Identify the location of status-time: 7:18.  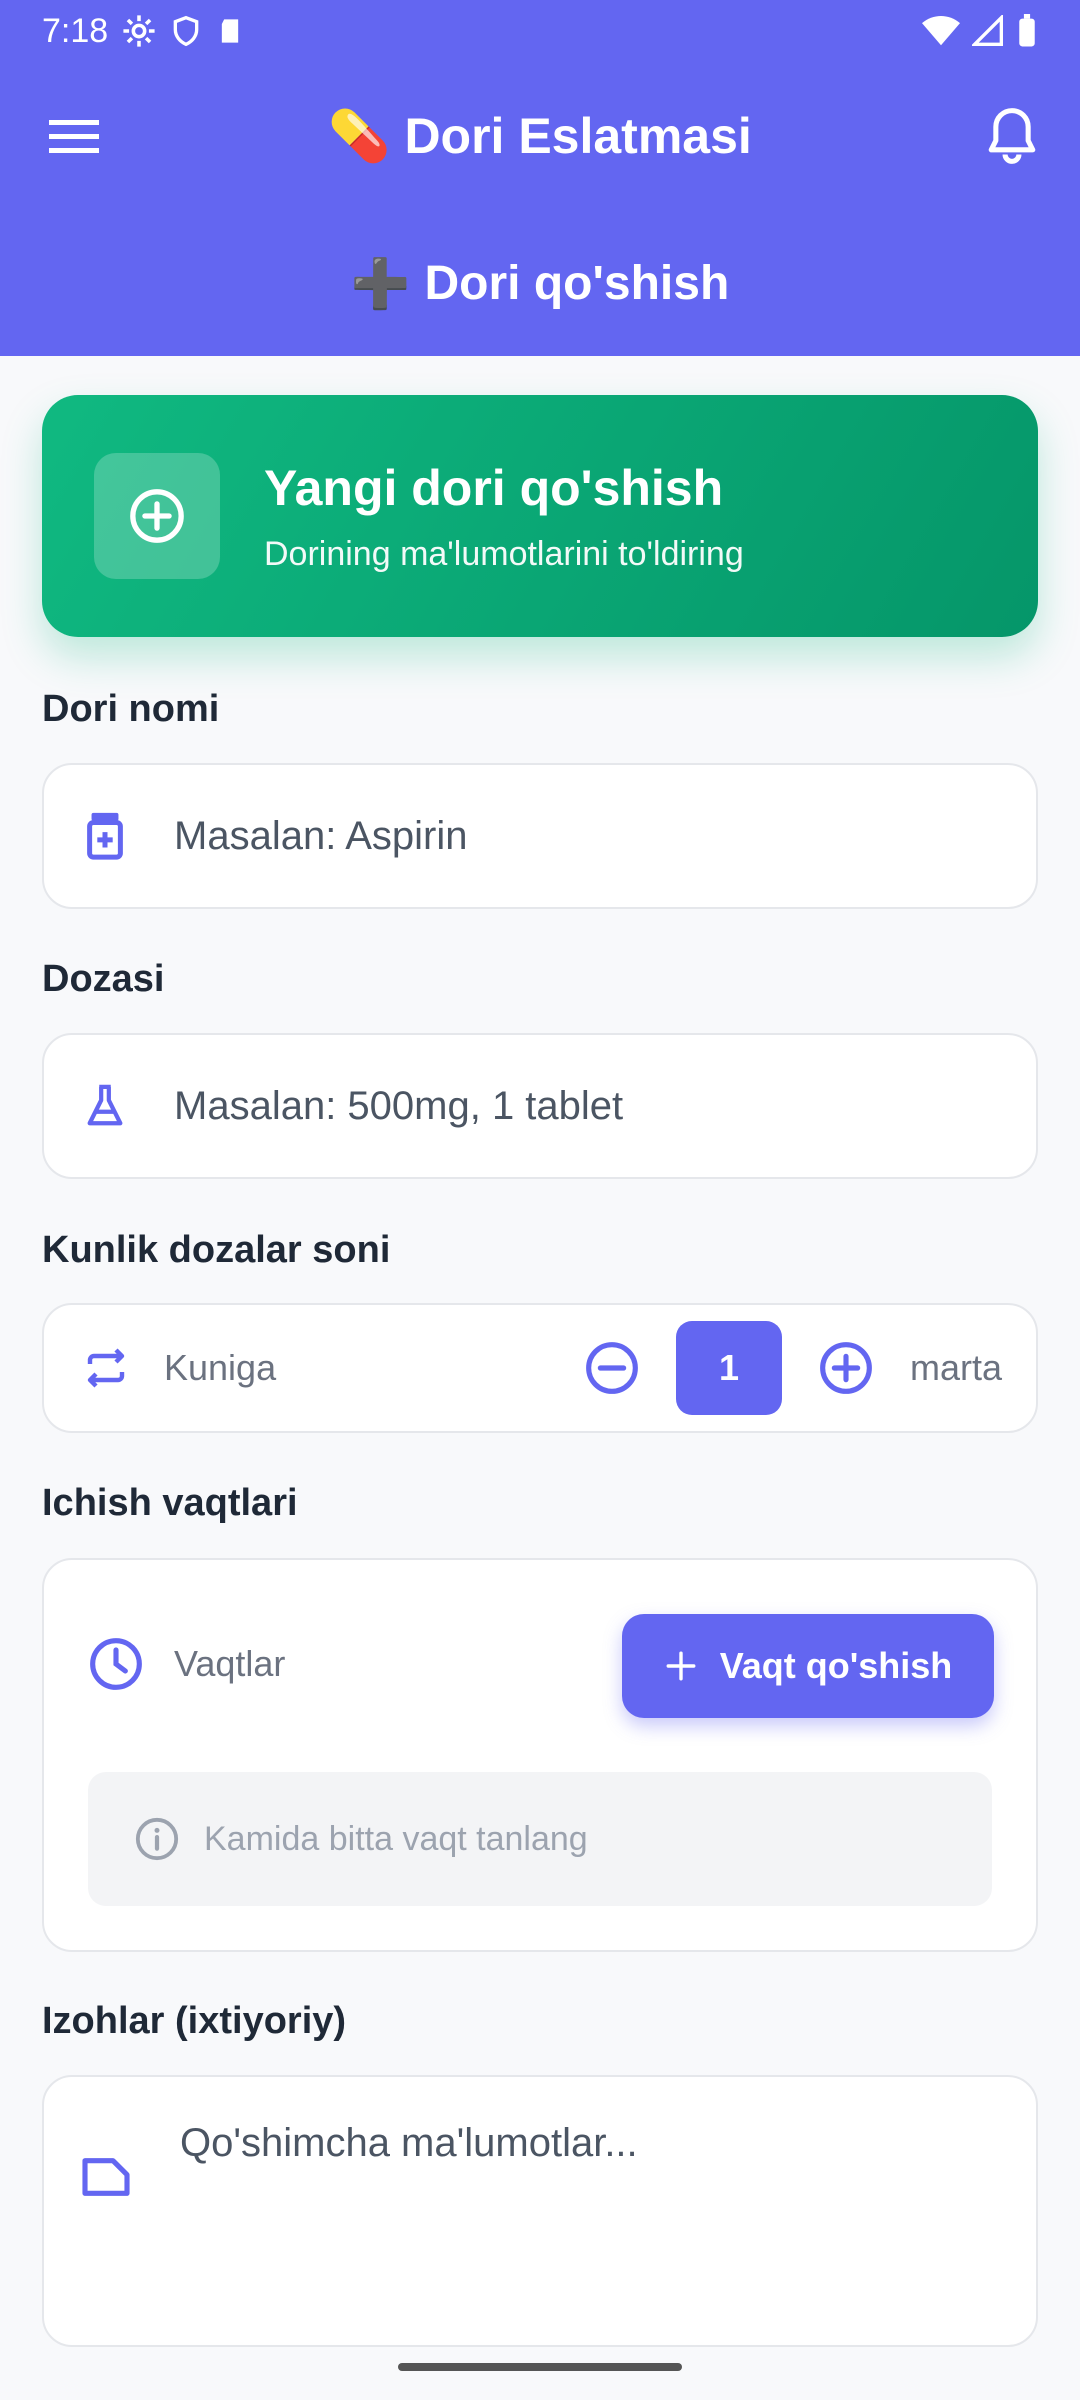
(75, 30).